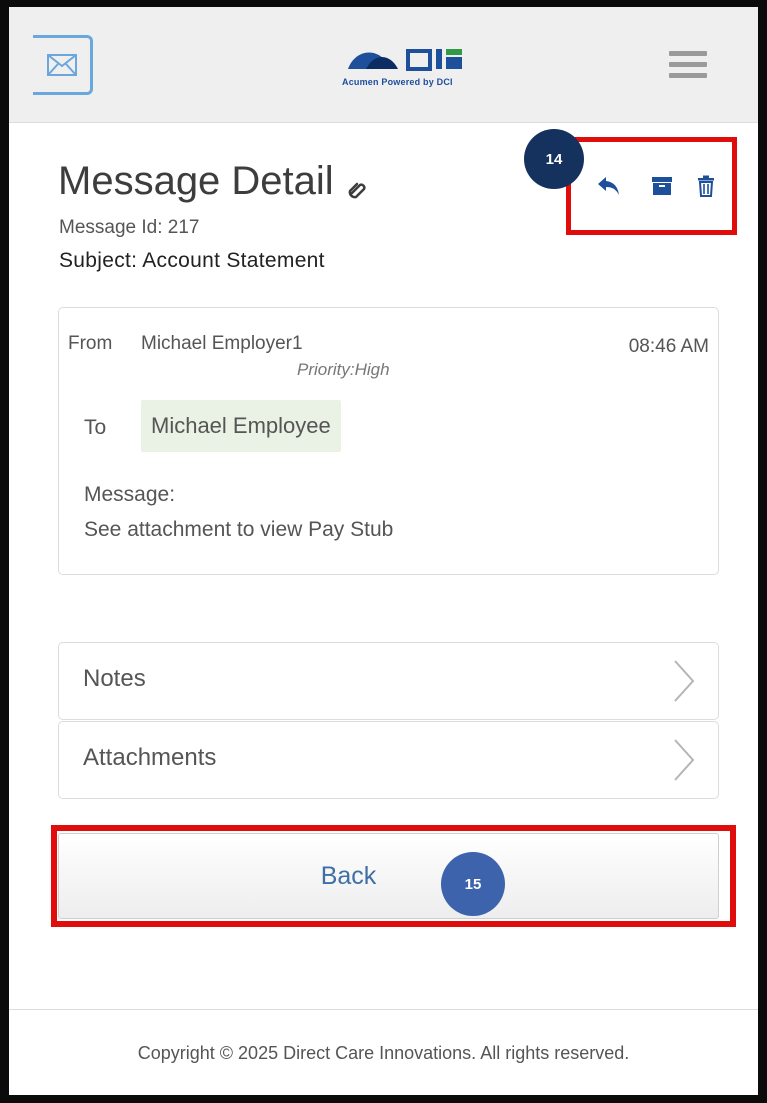 This screenshot has height=1103, width=767. What do you see at coordinates (405, 60) in the screenshot?
I see `logo-mark` at bounding box center [405, 60].